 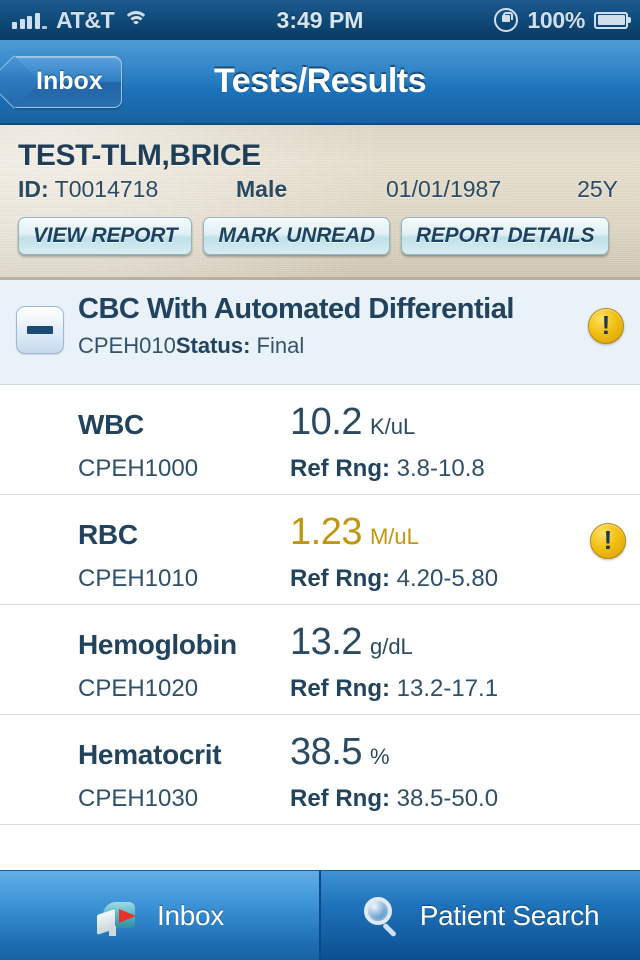 I want to click on back-button-inbox: Inbox, so click(x=68, y=81).